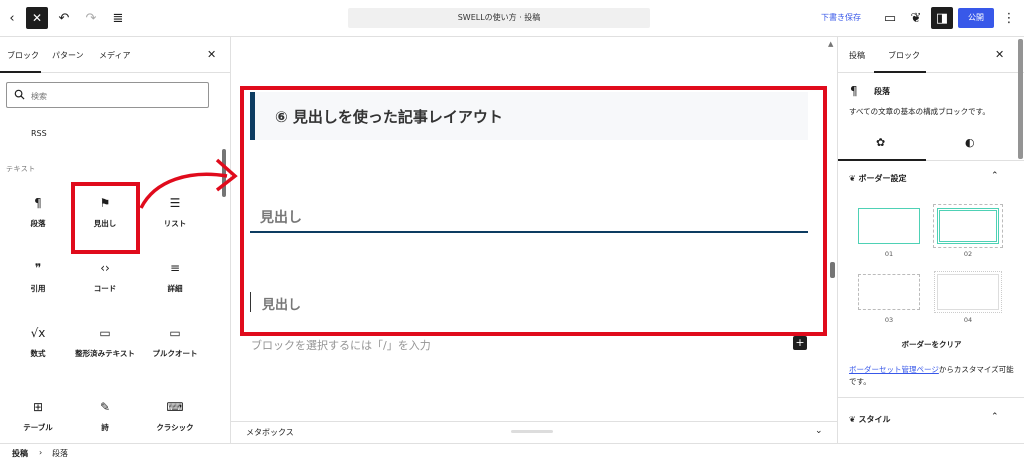 The width and height of the screenshot is (1024, 461). Describe the element at coordinates (931, 143) in the screenshot. I see `settings-style-tabs: ✿ ◐` at that location.